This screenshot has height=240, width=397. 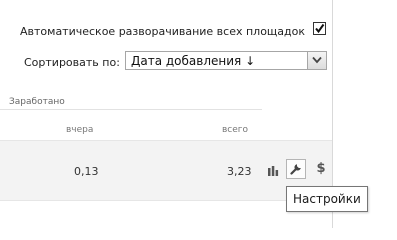 I want to click on cell-total: 3,23, so click(x=239, y=171).